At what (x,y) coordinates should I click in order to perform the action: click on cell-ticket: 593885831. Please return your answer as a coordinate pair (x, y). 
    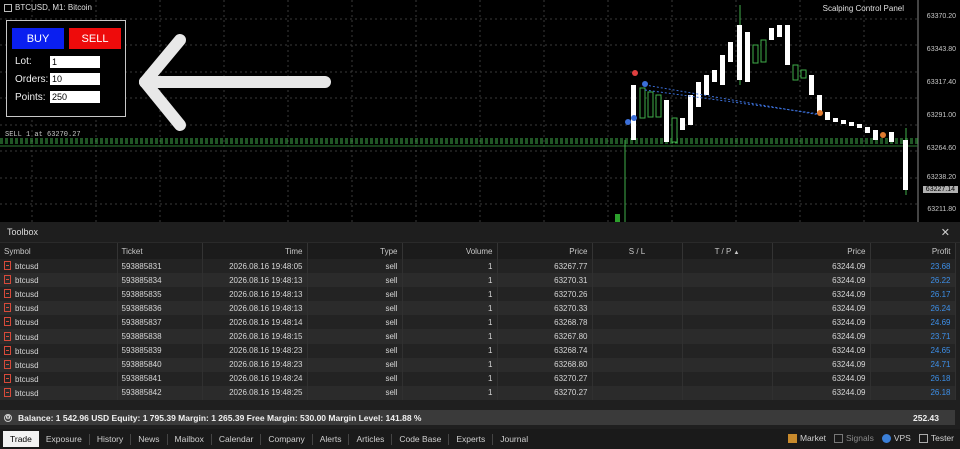
    Looking at the image, I should click on (160, 266).